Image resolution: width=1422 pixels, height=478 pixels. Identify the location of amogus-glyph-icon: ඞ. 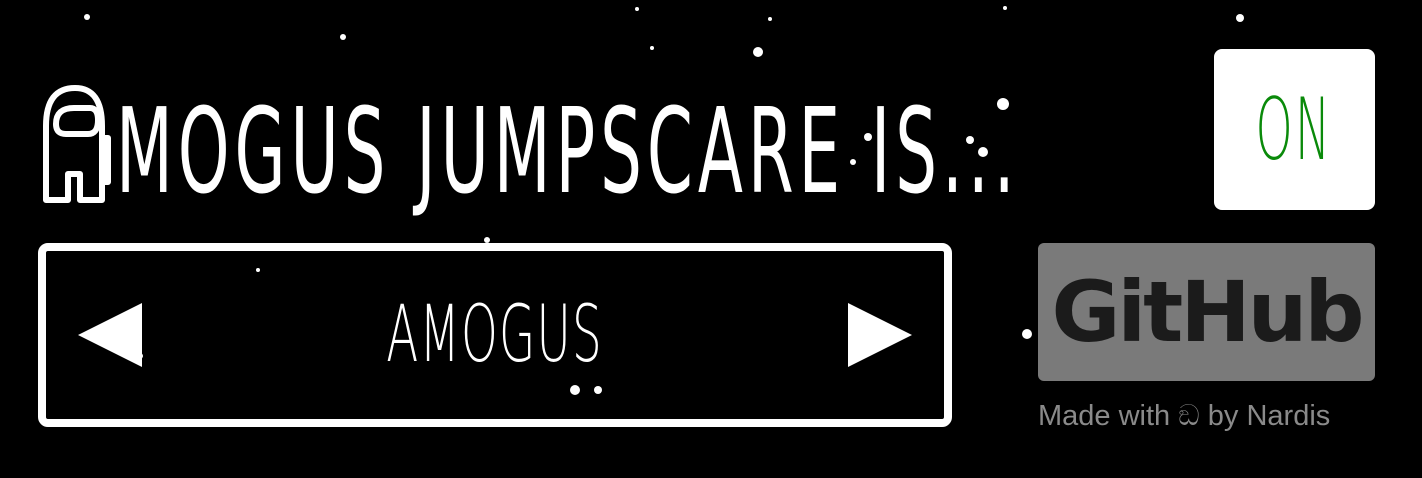
(1189, 416).